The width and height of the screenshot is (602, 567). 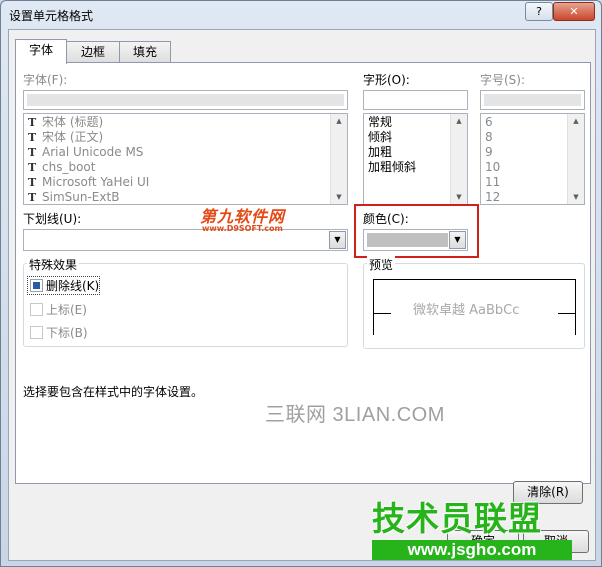 I want to click on help-button: ?, so click(x=539, y=11).